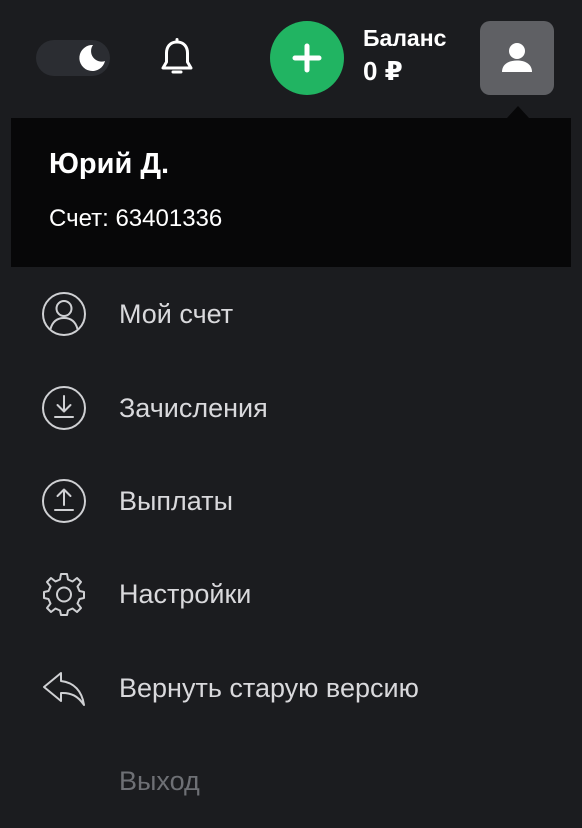 The image size is (582, 828). Describe the element at coordinates (383, 71) in the screenshot. I see `balance-value: 0 ₽` at that location.